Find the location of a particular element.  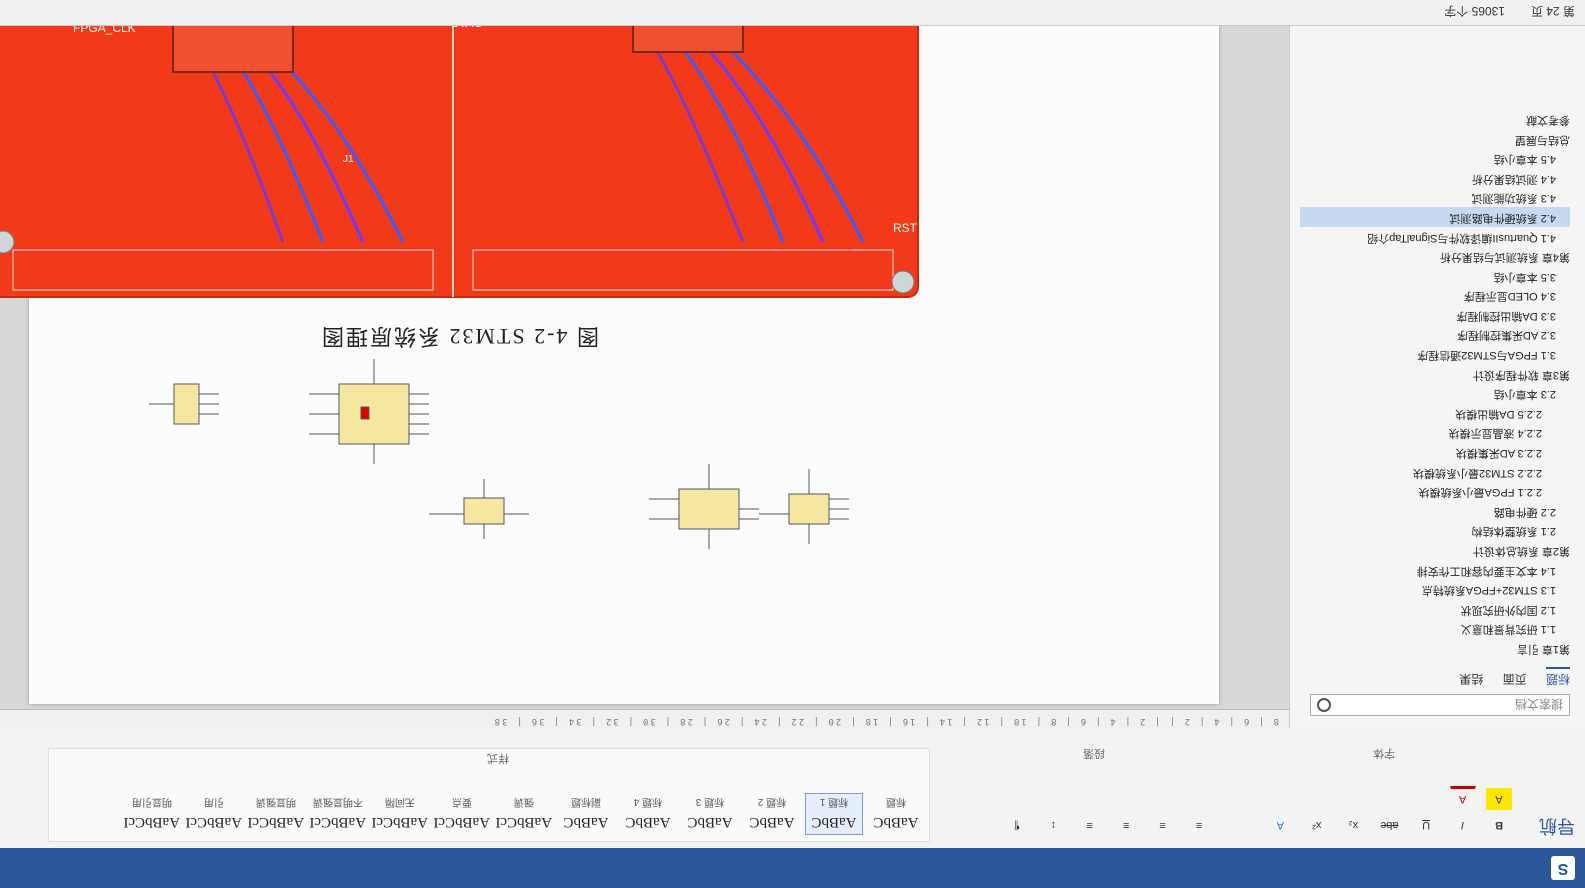

align-right-button: ≡ is located at coordinates (1126, 825).